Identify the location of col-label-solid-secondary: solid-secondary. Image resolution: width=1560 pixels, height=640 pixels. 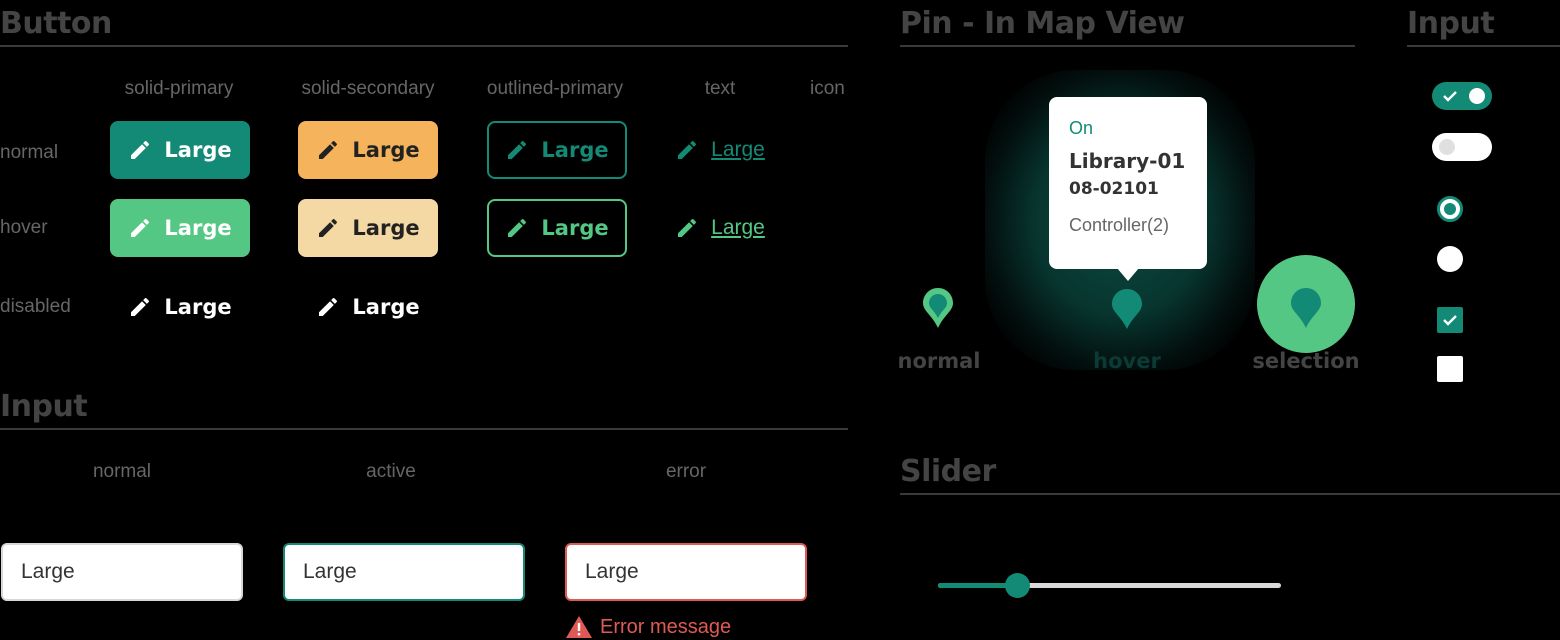
(368, 88).